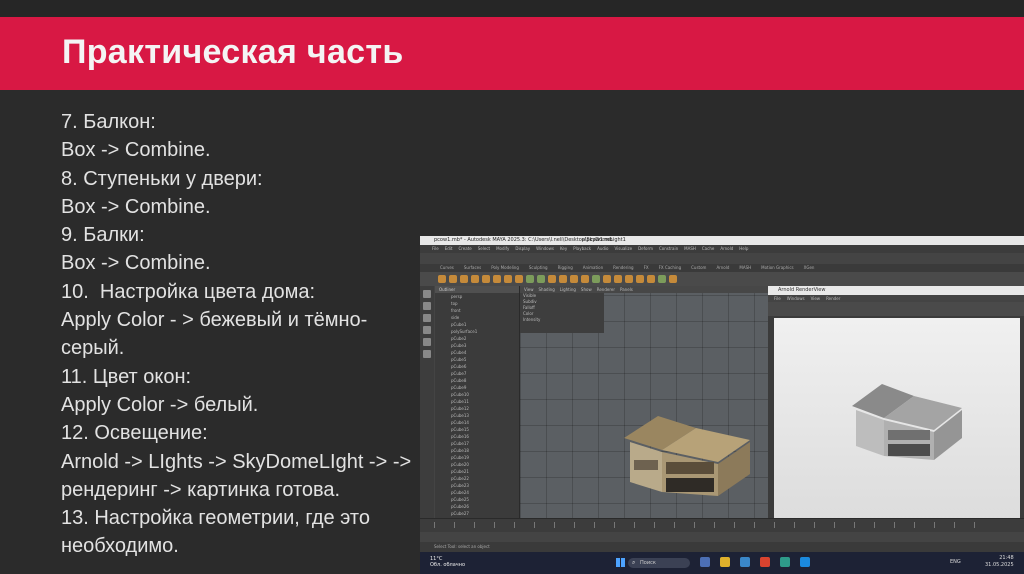  What do you see at coordinates (427, 330) in the screenshot?
I see `move-tool-icon` at bounding box center [427, 330].